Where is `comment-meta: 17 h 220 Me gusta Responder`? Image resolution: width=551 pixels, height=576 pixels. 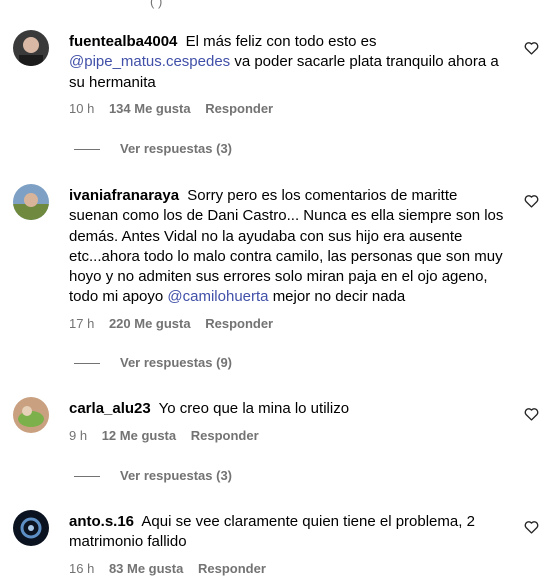 comment-meta: 17 h 220 Me gusta Responder is located at coordinates (176, 323).